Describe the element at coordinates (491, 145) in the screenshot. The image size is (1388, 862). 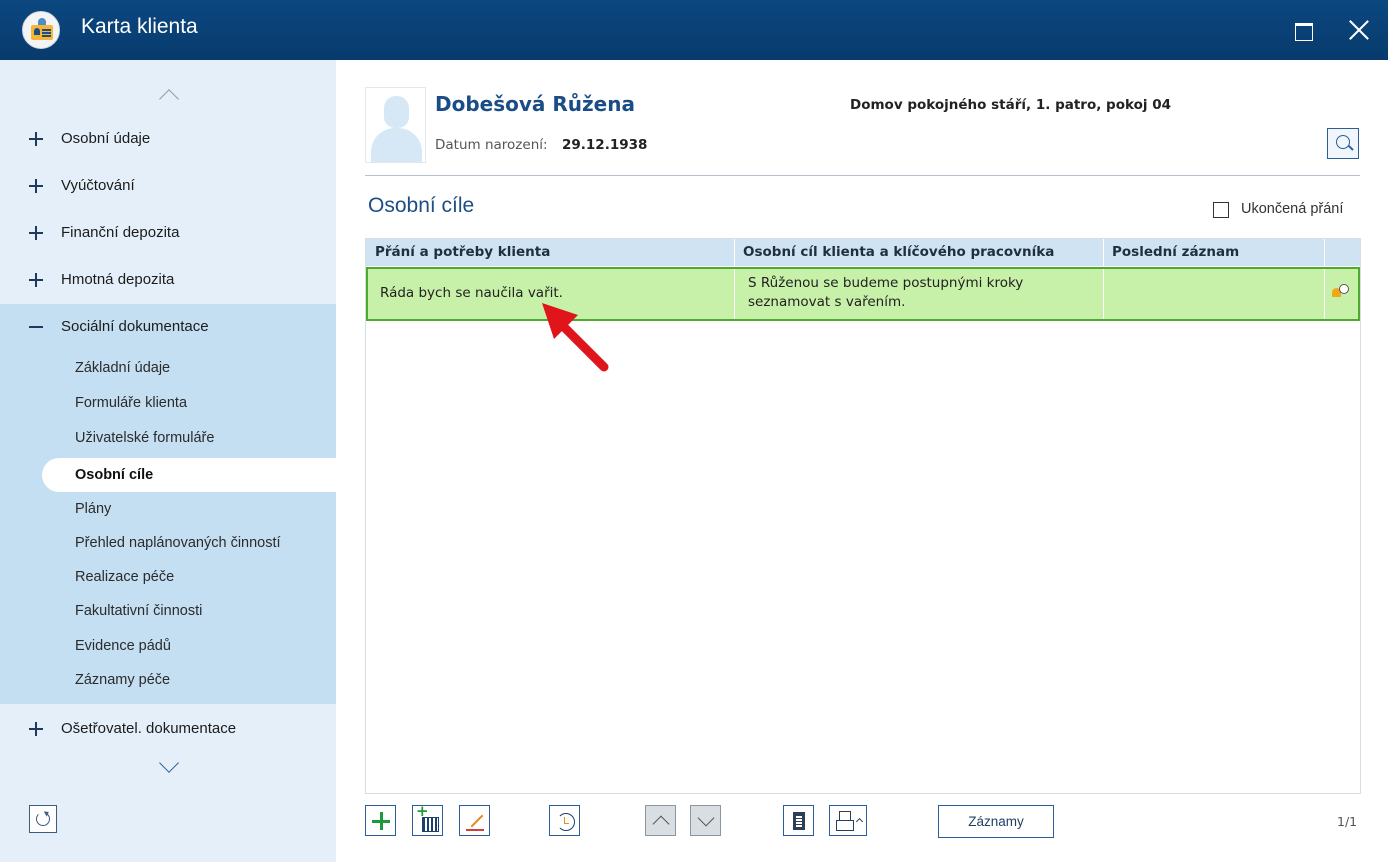
I see `dob-label: Datum narození:` at that location.